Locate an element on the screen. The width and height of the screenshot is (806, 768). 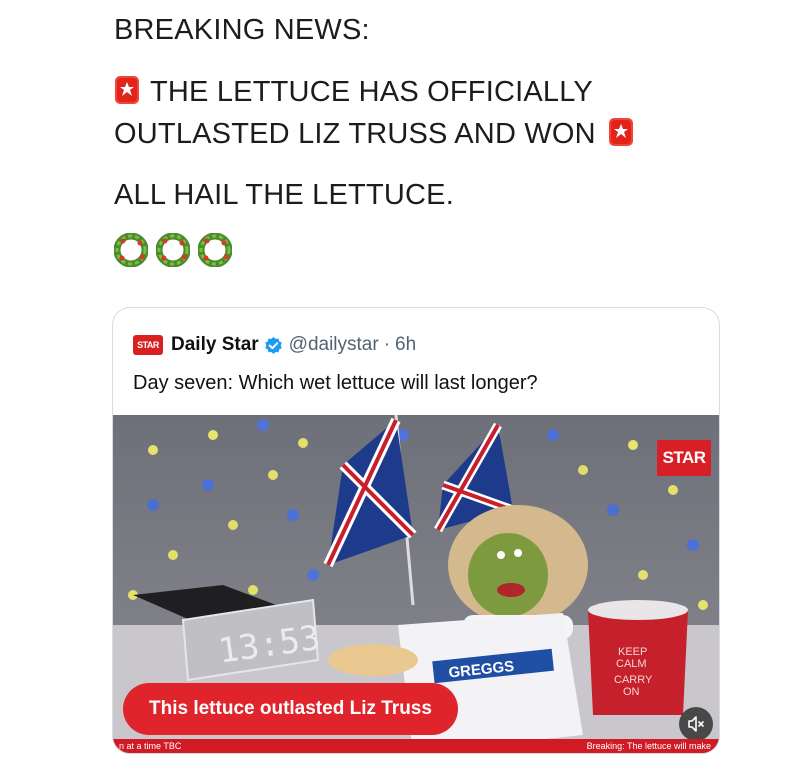
account-avatar: STAR is located at coordinates (148, 345).